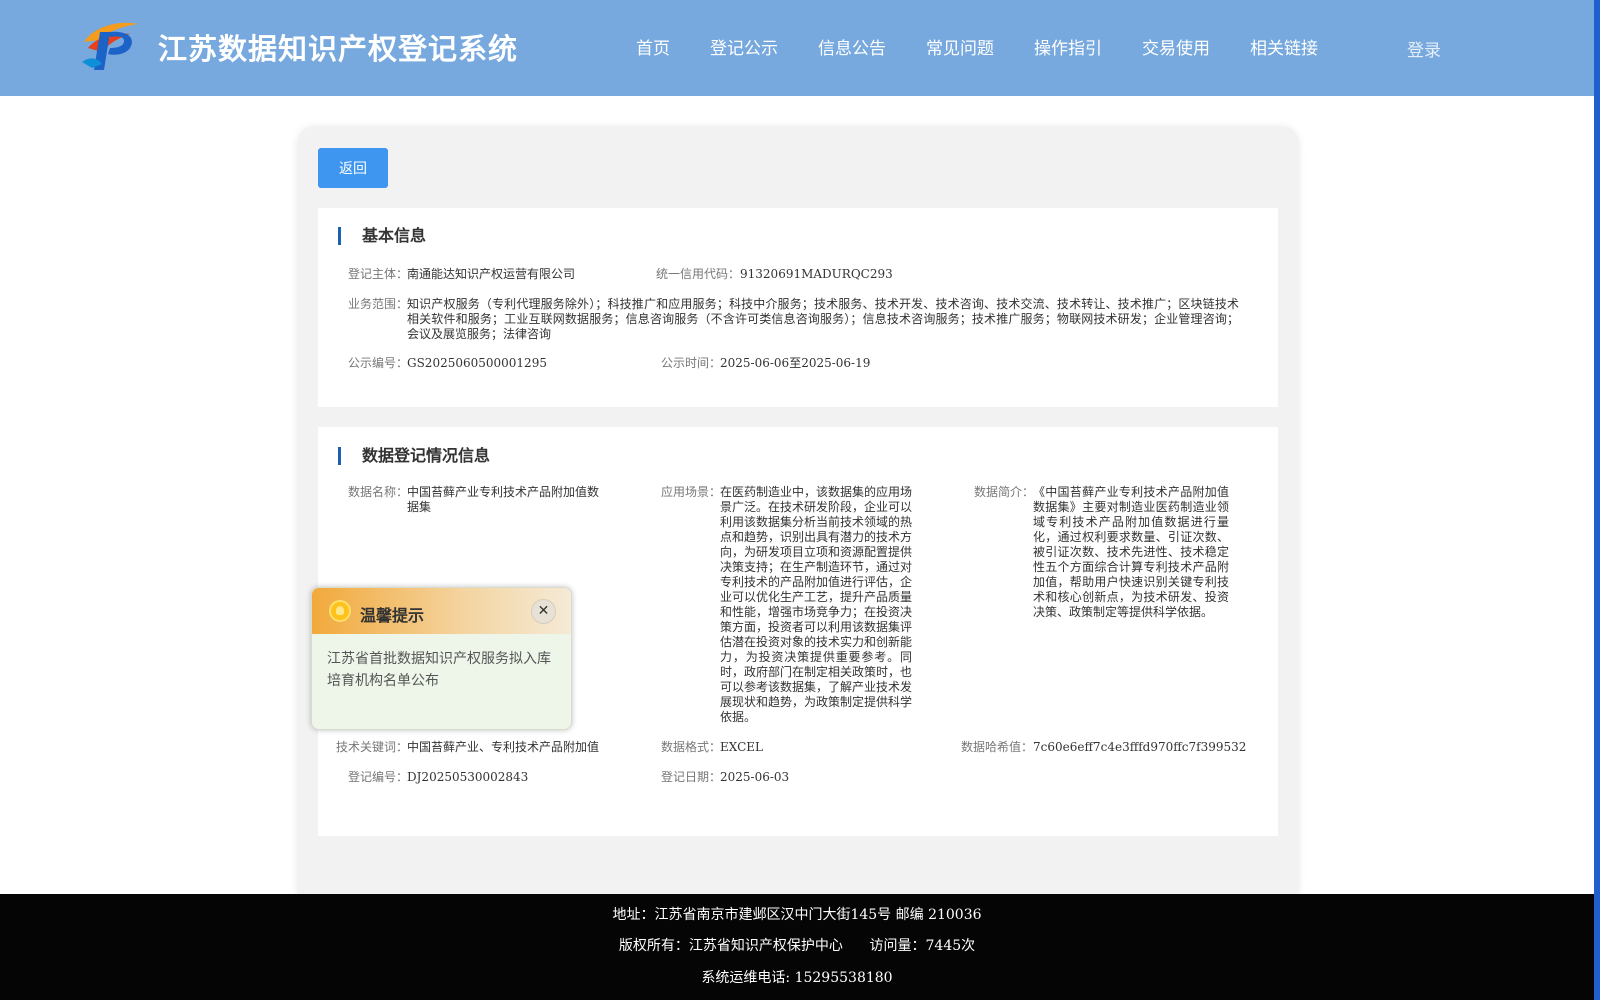  Describe the element at coordinates (691, 492) in the screenshot. I see `scenario-label: 应用场景：` at that location.